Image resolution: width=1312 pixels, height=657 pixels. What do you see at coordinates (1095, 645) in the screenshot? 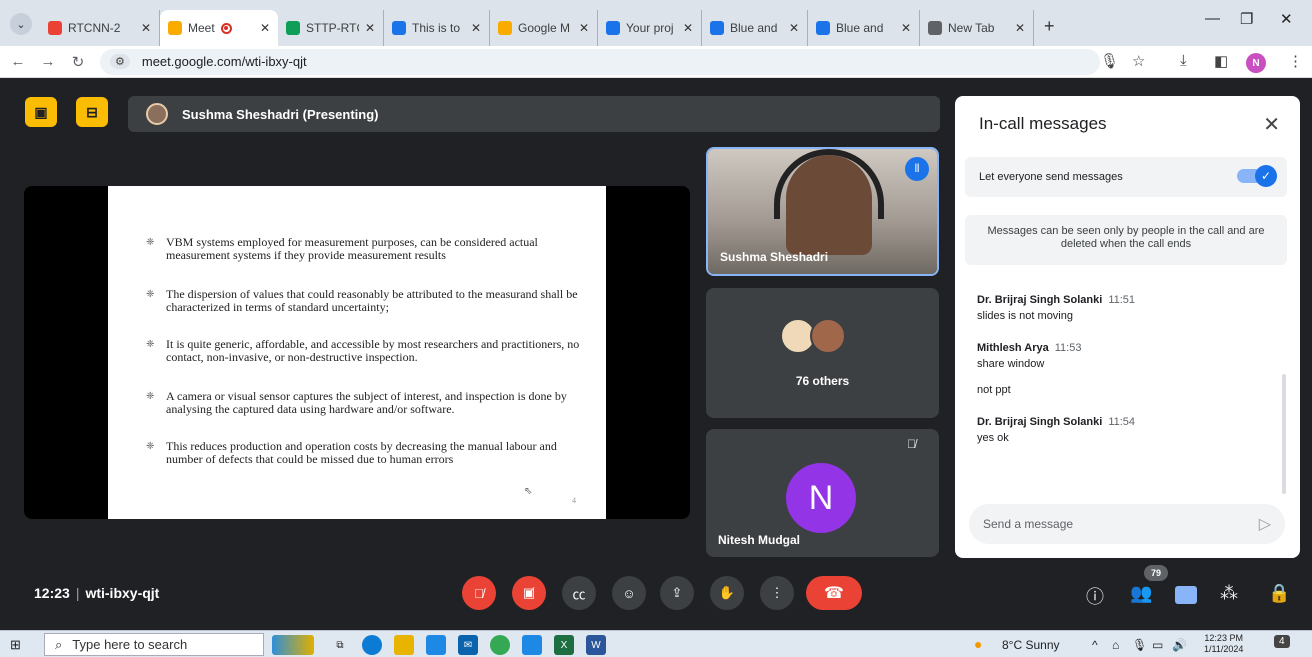
I see `show-hidden-icons-icon: ^` at bounding box center [1095, 645].